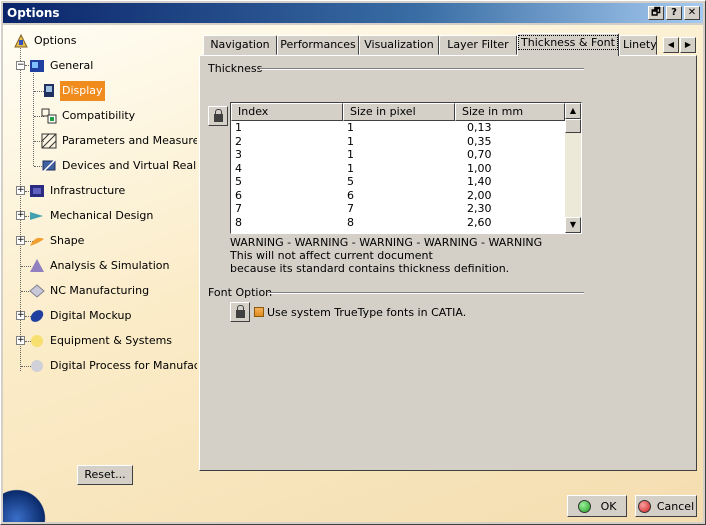  I want to click on tree-item-digital-mockup: Digital Mockup, so click(81, 316).